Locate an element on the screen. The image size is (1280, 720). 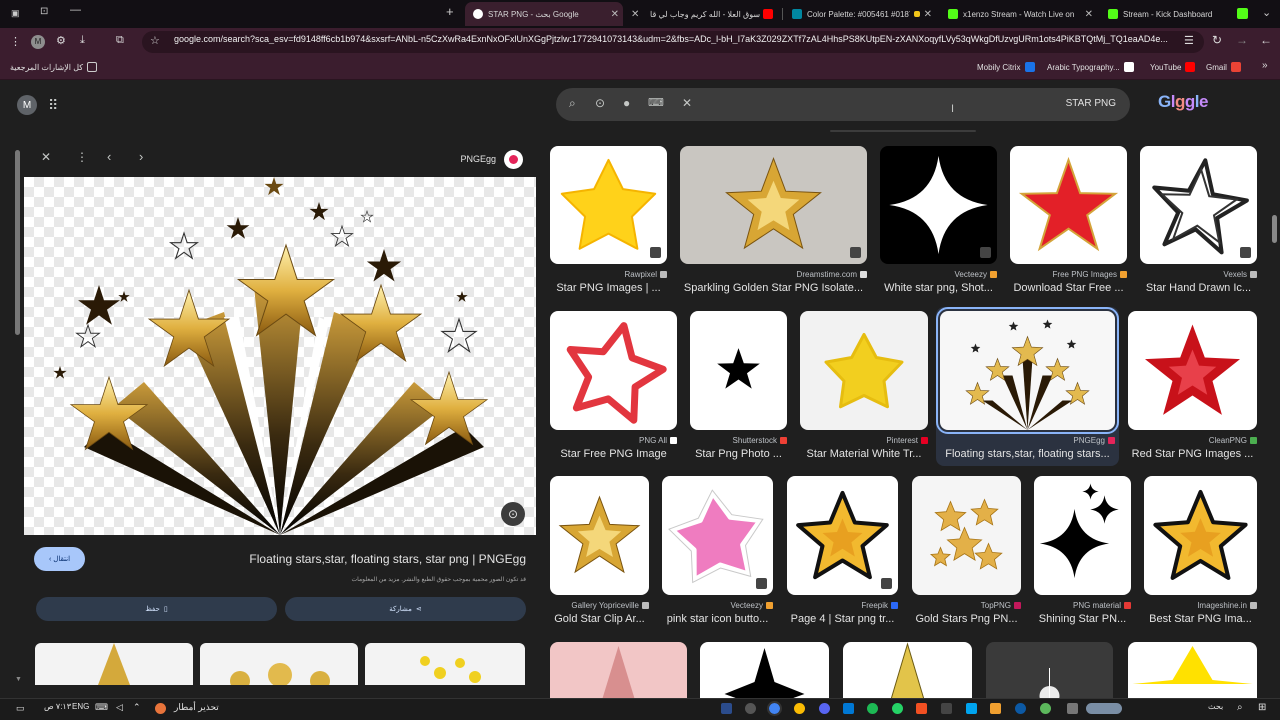
share-button: مشاركة ⋖ is located at coordinates (405, 609).